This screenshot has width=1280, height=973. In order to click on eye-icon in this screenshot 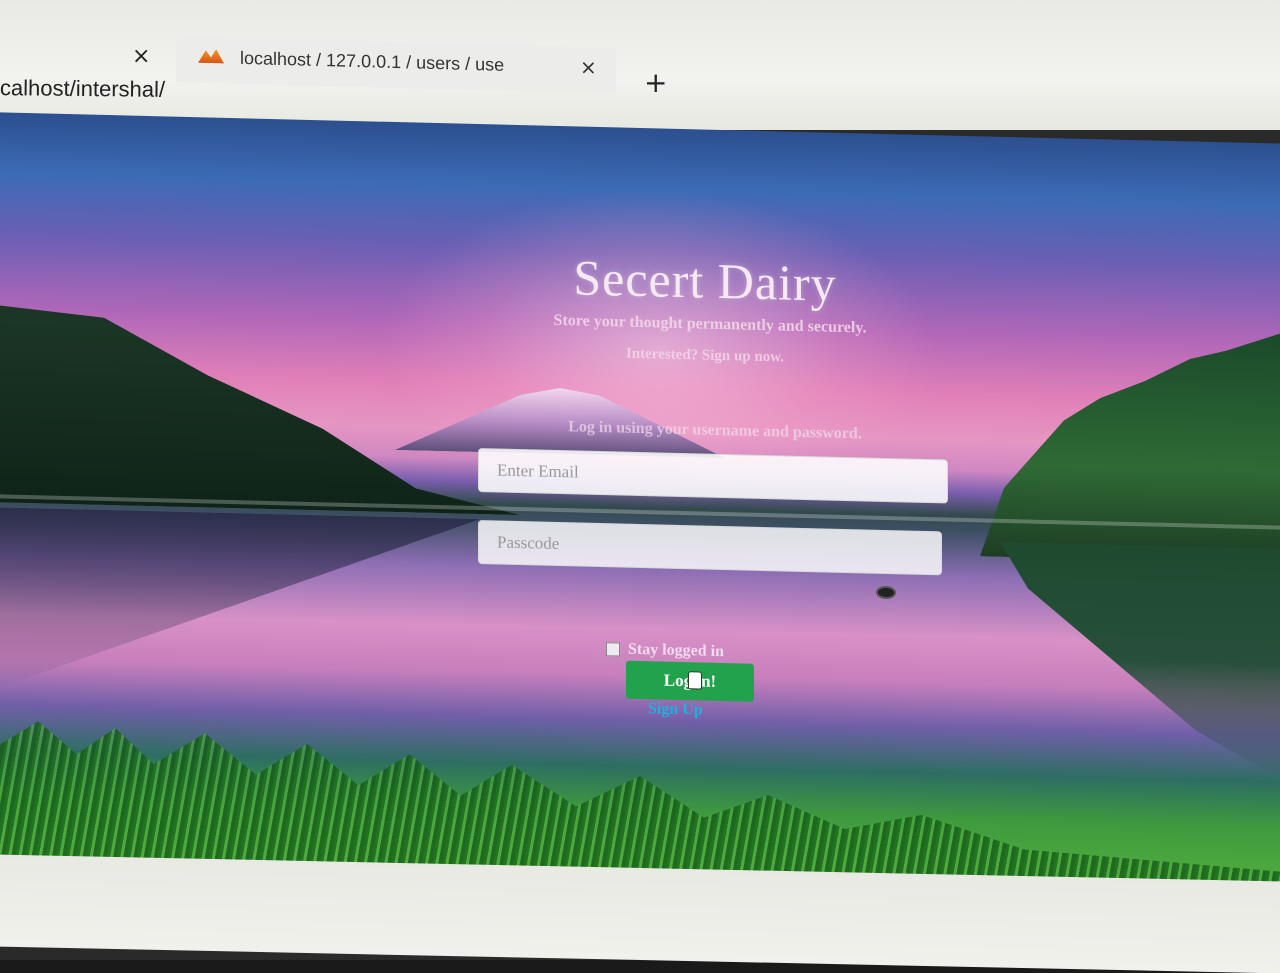, I will do `click(886, 592)`.